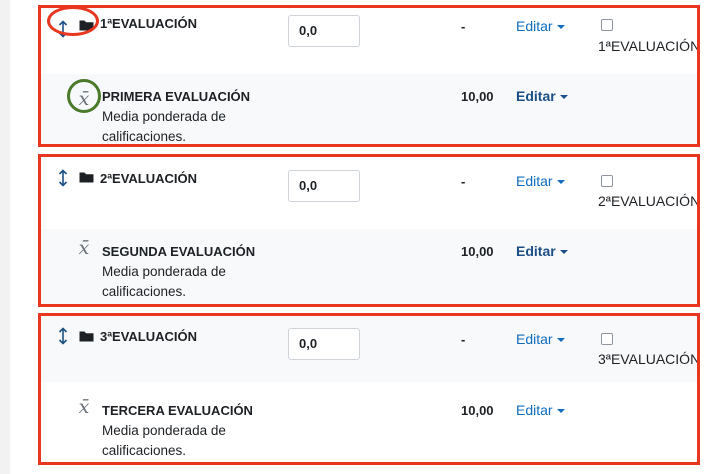 This screenshot has height=474, width=722. Describe the element at coordinates (149, 336) in the screenshot. I see `category-name: 3ªEVALUACIÓN` at that location.